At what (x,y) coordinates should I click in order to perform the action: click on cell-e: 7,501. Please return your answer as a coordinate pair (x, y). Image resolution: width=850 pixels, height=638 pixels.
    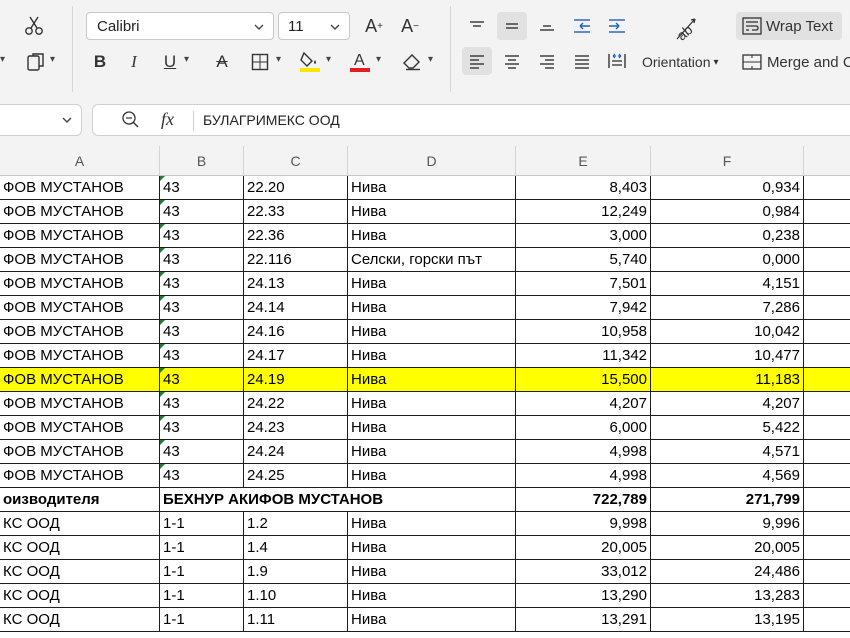
    Looking at the image, I should click on (583, 284).